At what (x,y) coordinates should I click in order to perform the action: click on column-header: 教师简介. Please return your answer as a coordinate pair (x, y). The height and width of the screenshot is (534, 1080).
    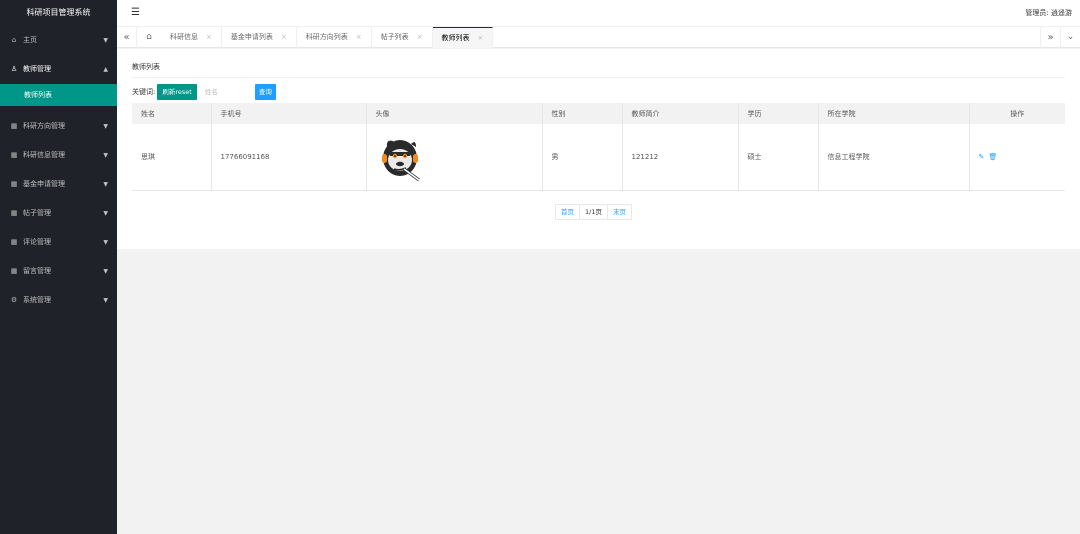
    Looking at the image, I should click on (680, 113).